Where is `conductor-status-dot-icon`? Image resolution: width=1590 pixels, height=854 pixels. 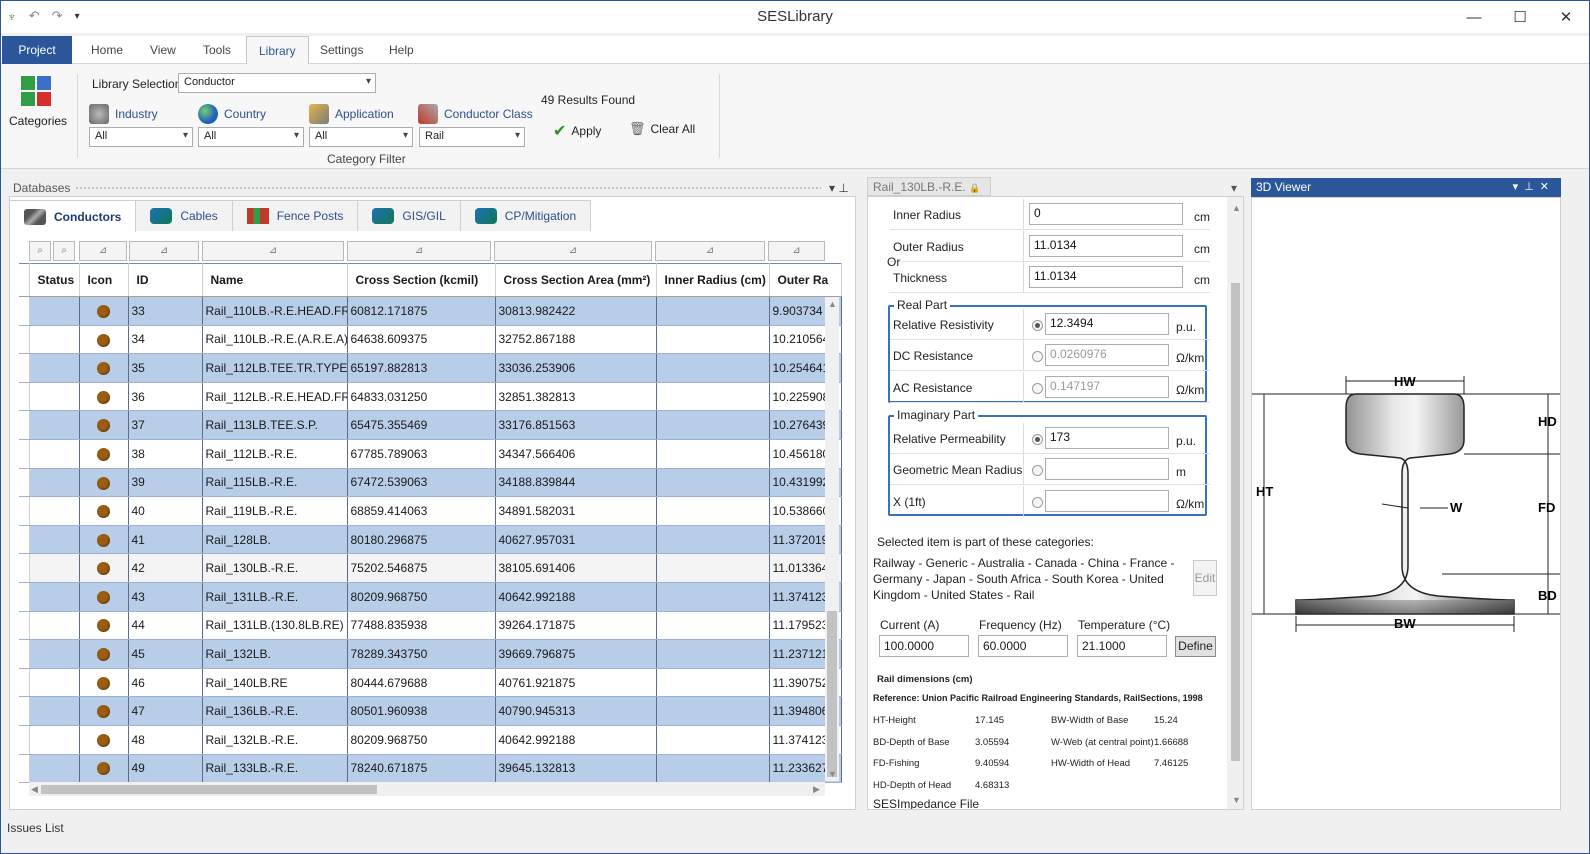 conductor-status-dot-icon is located at coordinates (103, 512).